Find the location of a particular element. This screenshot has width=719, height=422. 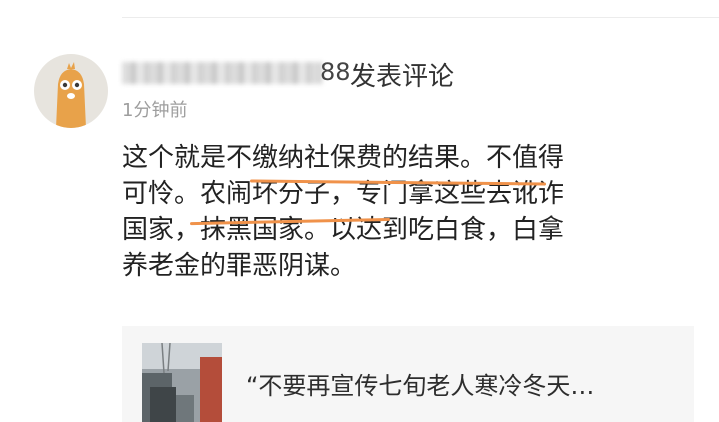

comment-line-4: 养老金的罪恶阴谋。 is located at coordinates (239, 266).